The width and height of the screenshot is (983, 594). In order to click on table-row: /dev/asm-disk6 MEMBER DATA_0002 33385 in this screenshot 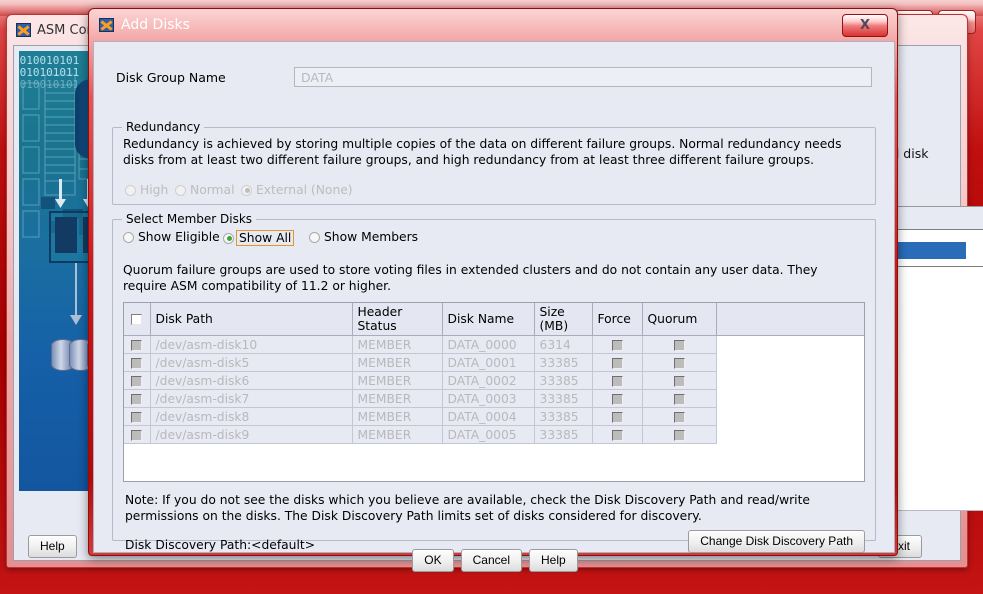, I will do `click(494, 380)`.